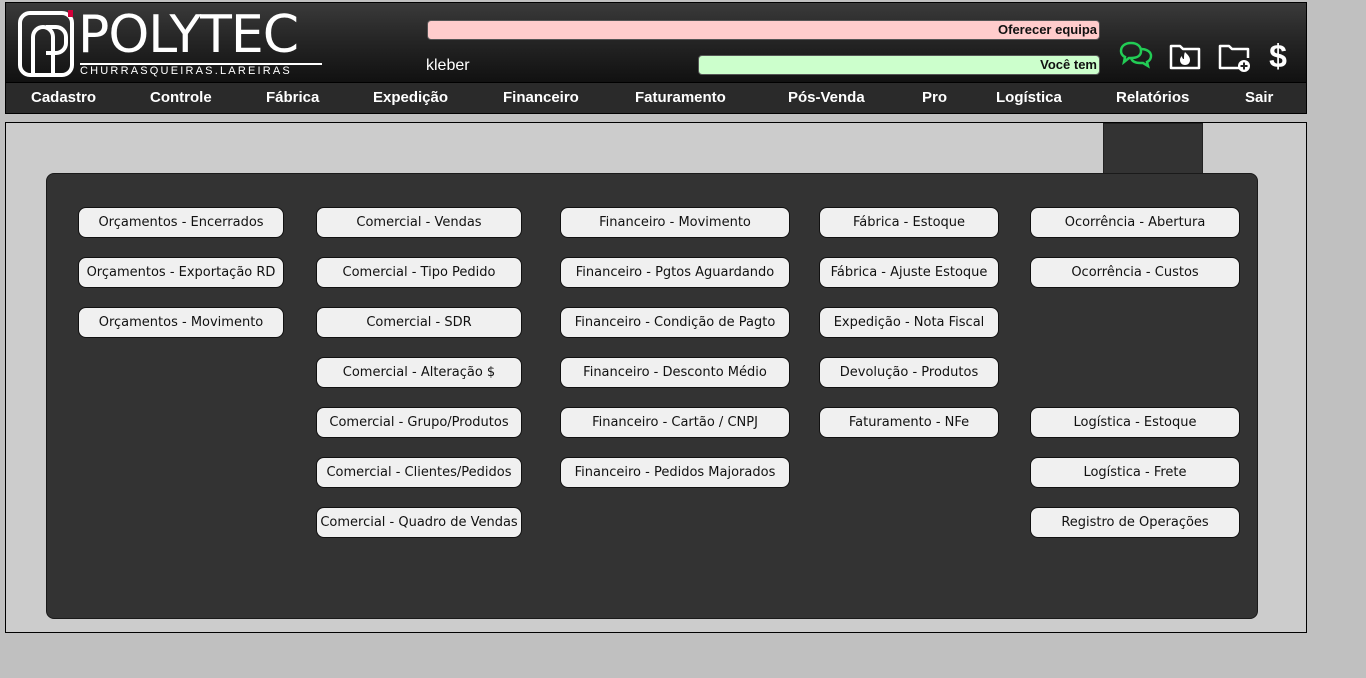 The image size is (1366, 678). What do you see at coordinates (934, 98) in the screenshot?
I see `nav-item-pro: Pro` at bounding box center [934, 98].